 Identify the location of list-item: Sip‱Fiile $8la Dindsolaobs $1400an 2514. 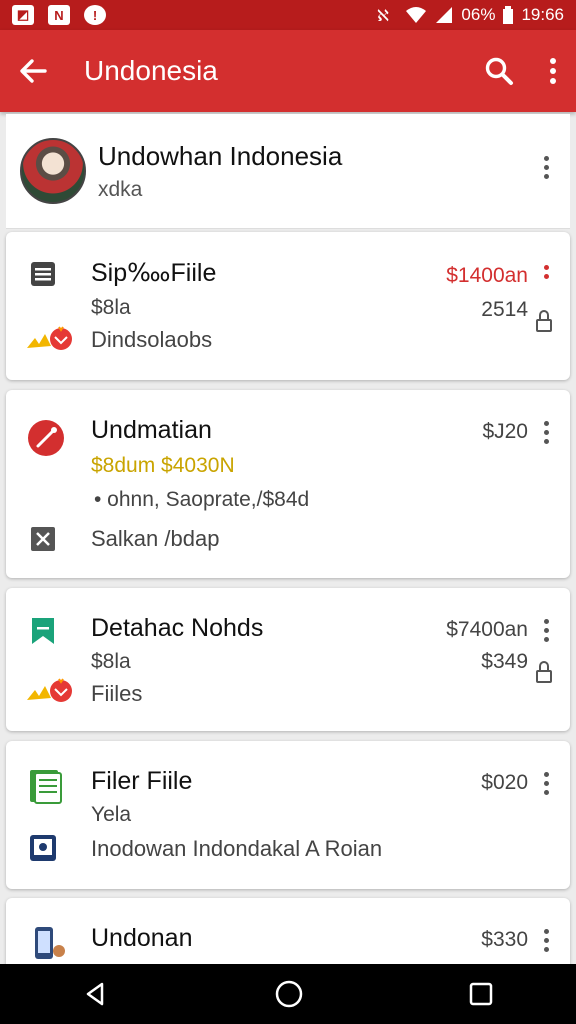
(288, 306).